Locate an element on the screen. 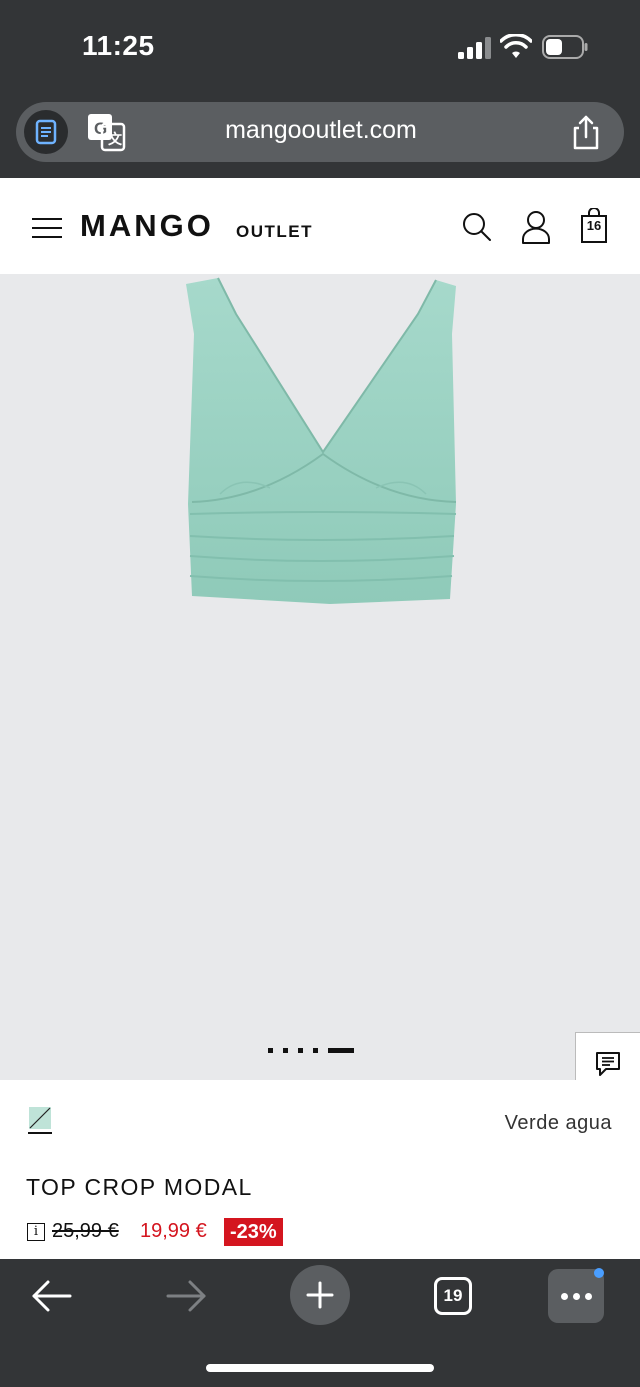  forward-icon is located at coordinates (186, 1296).